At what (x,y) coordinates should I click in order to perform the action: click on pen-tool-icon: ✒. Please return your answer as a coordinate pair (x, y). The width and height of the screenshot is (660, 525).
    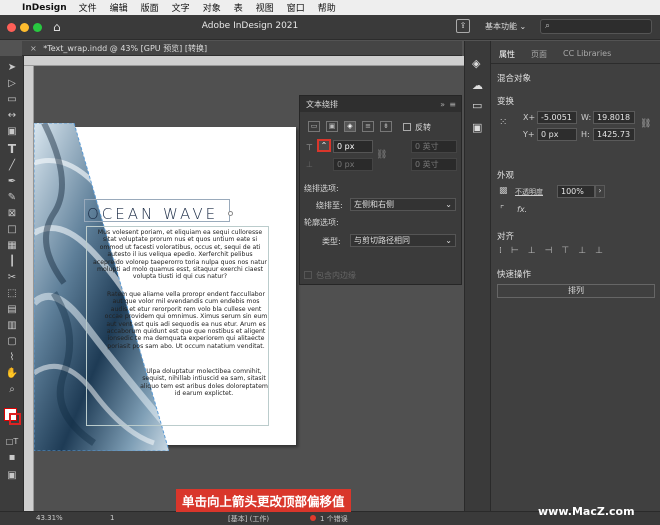
    Looking at the image, I should click on (12, 181).